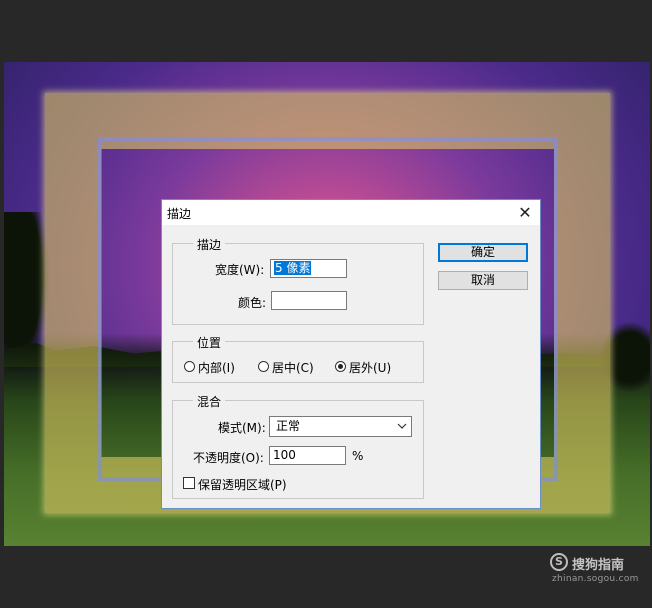 This screenshot has width=652, height=608. Describe the element at coordinates (307, 455) in the screenshot. I see `opacity-field: 100` at that location.